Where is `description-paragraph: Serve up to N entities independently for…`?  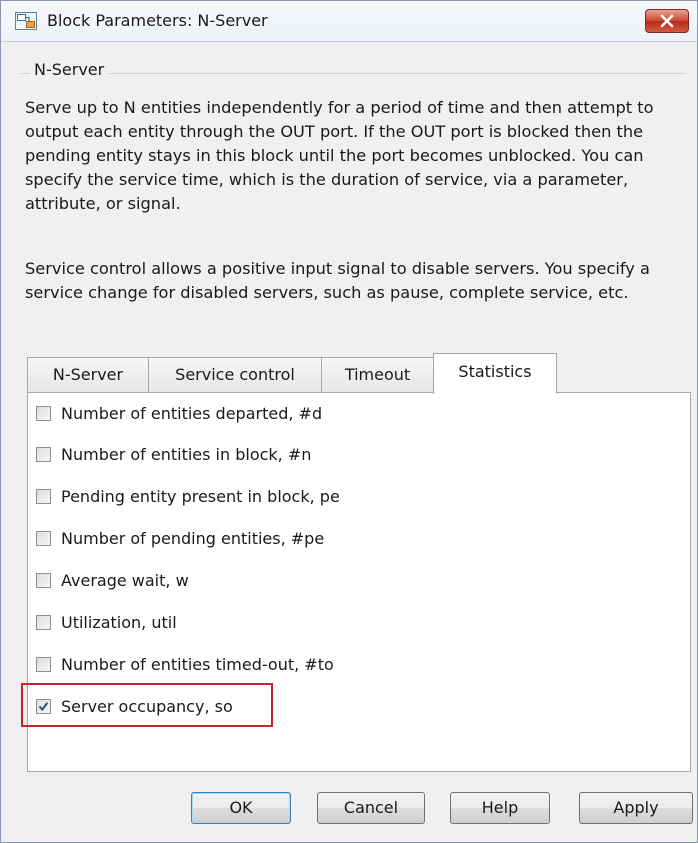
description-paragraph: Serve up to N entities independently for… is located at coordinates (339, 155).